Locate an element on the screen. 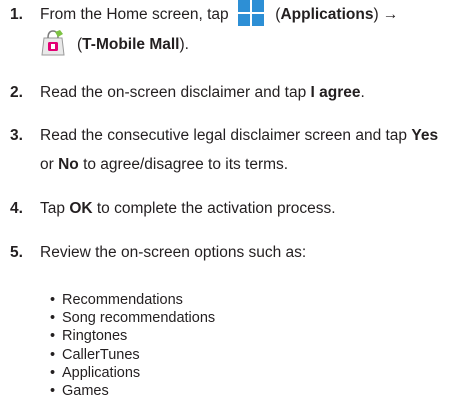  list-item: • Games is located at coordinates (250, 391).